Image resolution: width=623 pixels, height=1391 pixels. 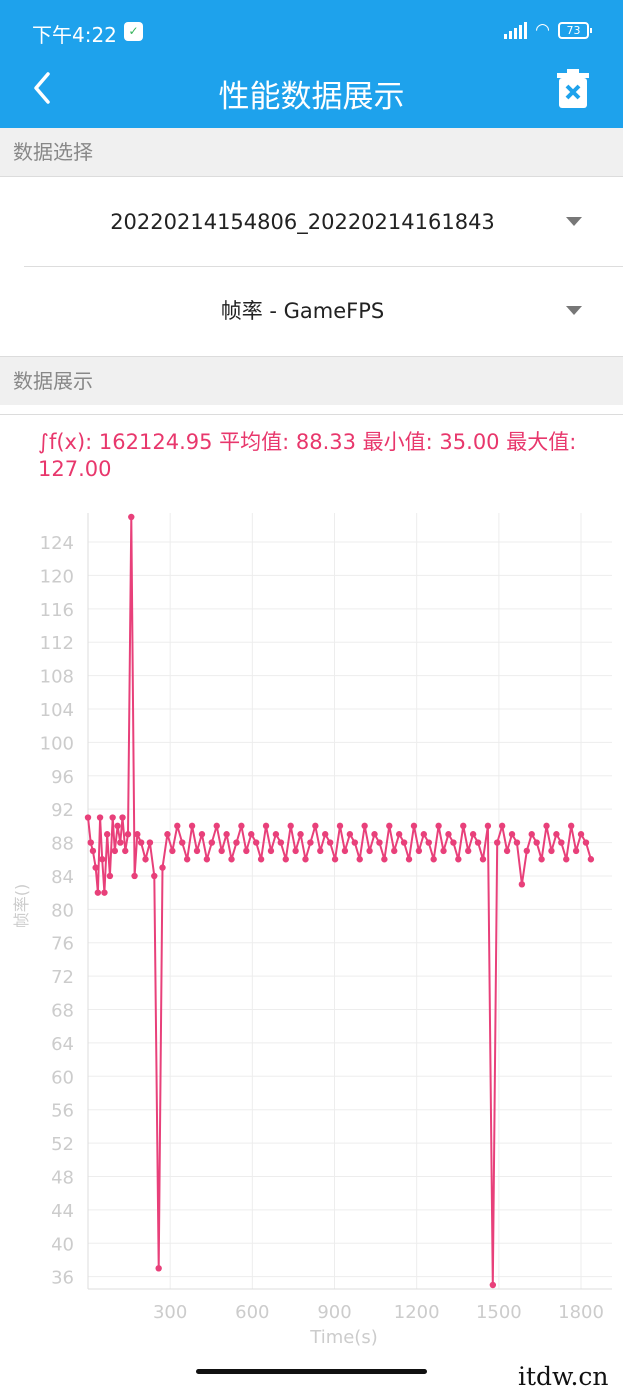 I want to click on watermark: itdw.cn, so click(x=563, y=1376).